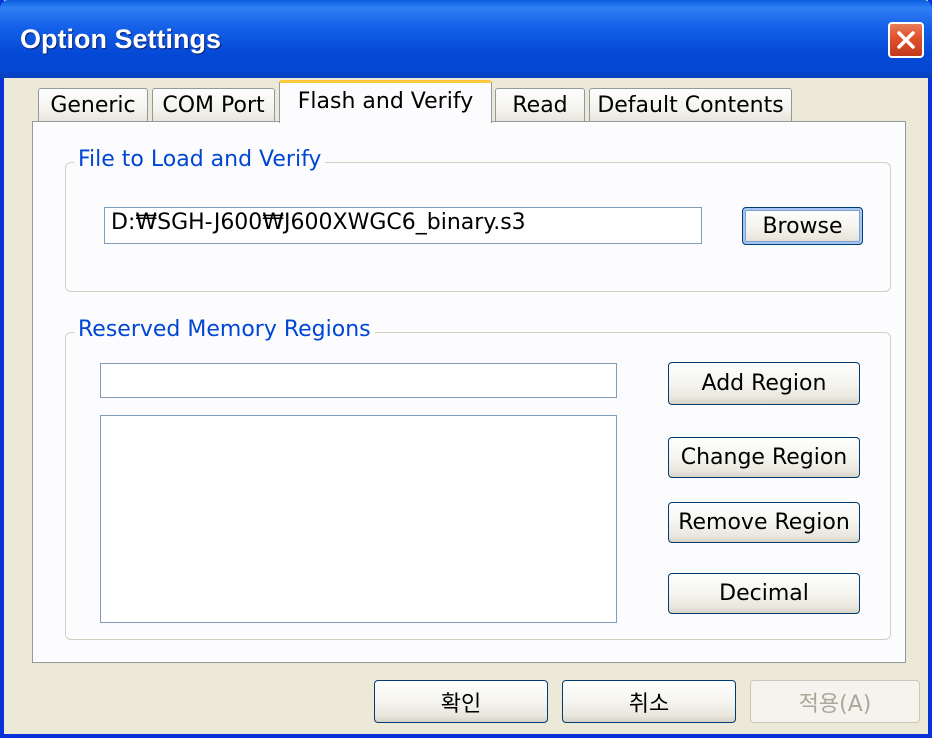 Image resolution: width=932 pixels, height=738 pixels. I want to click on tab-com-port: COM Port, so click(213, 105).